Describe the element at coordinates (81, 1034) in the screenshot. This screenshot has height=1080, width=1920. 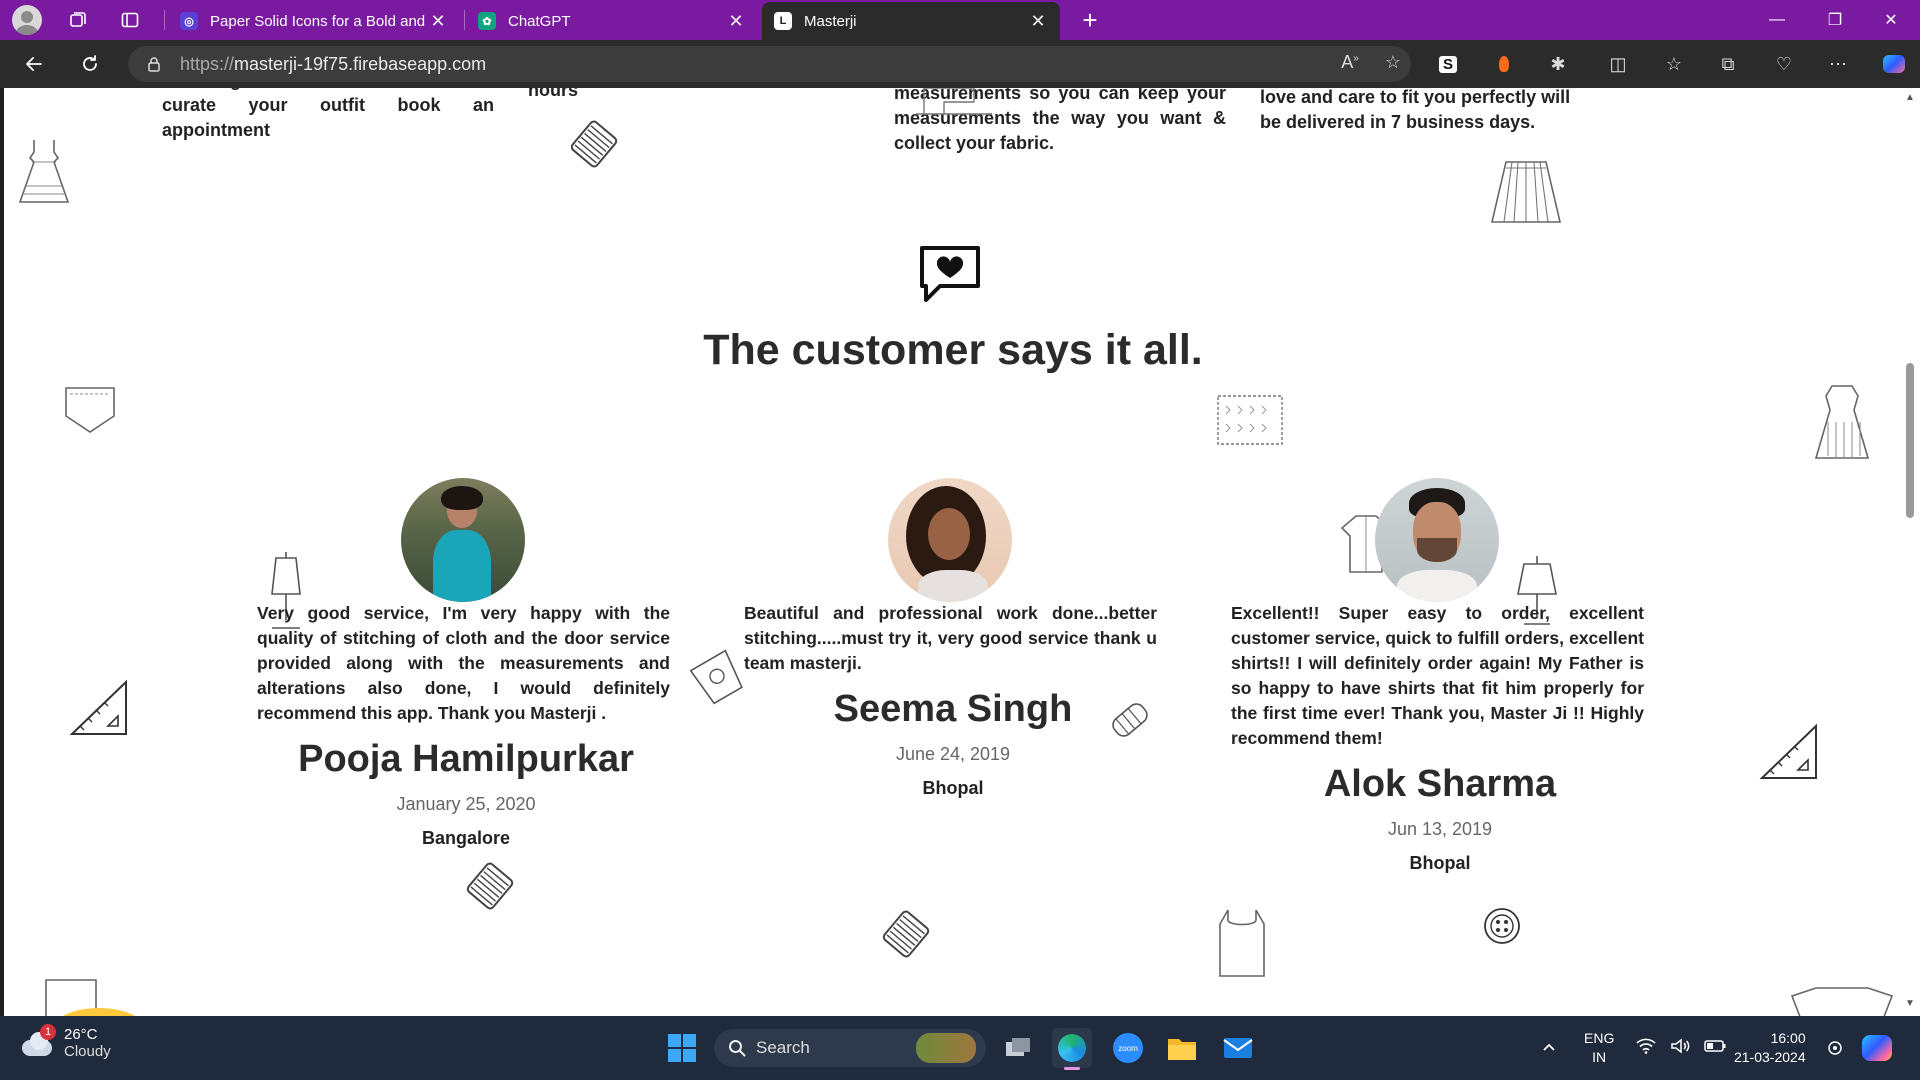
I see `weather-temperature: 26°C` at that location.